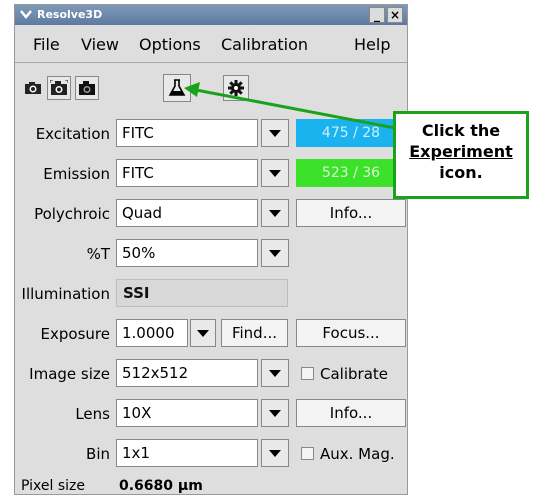 The image size is (533, 498). I want to click on callout-line-3: icon., so click(461, 172).